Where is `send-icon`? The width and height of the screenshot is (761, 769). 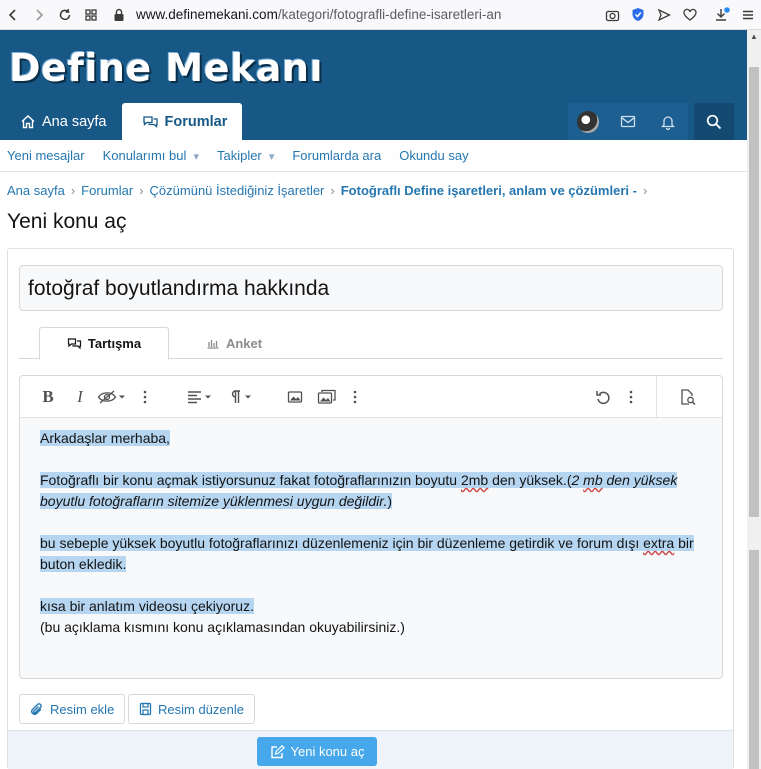
send-icon is located at coordinates (664, 15).